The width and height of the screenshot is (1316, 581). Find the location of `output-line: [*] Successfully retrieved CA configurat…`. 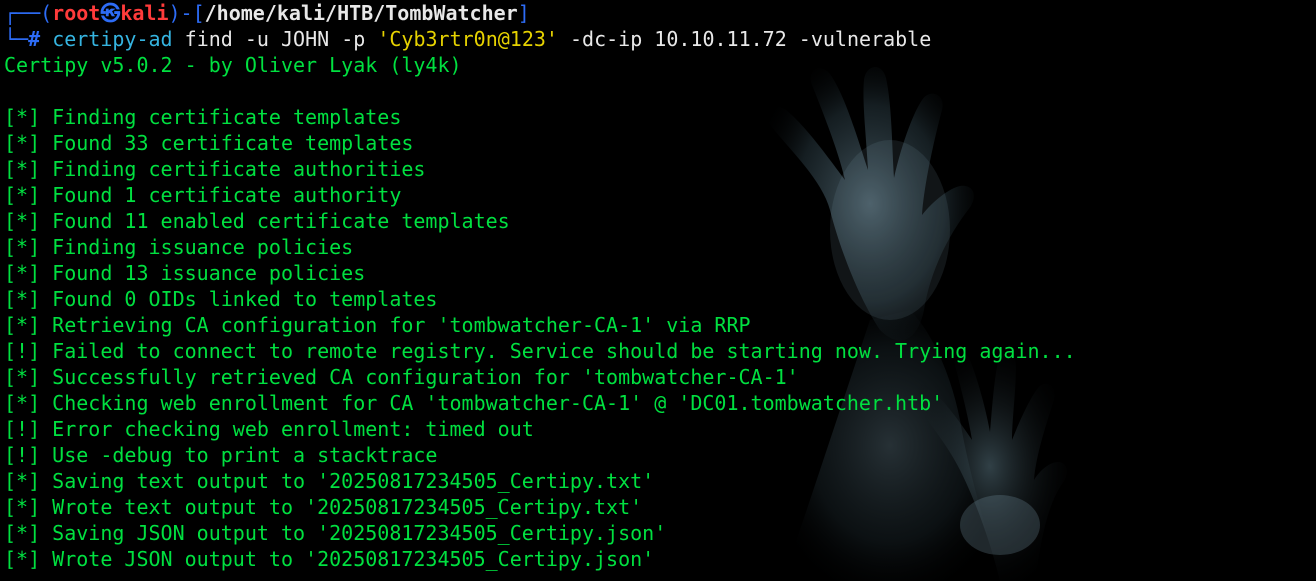

output-line: [*] Successfully retrieved CA configurat… is located at coordinates (401, 377).